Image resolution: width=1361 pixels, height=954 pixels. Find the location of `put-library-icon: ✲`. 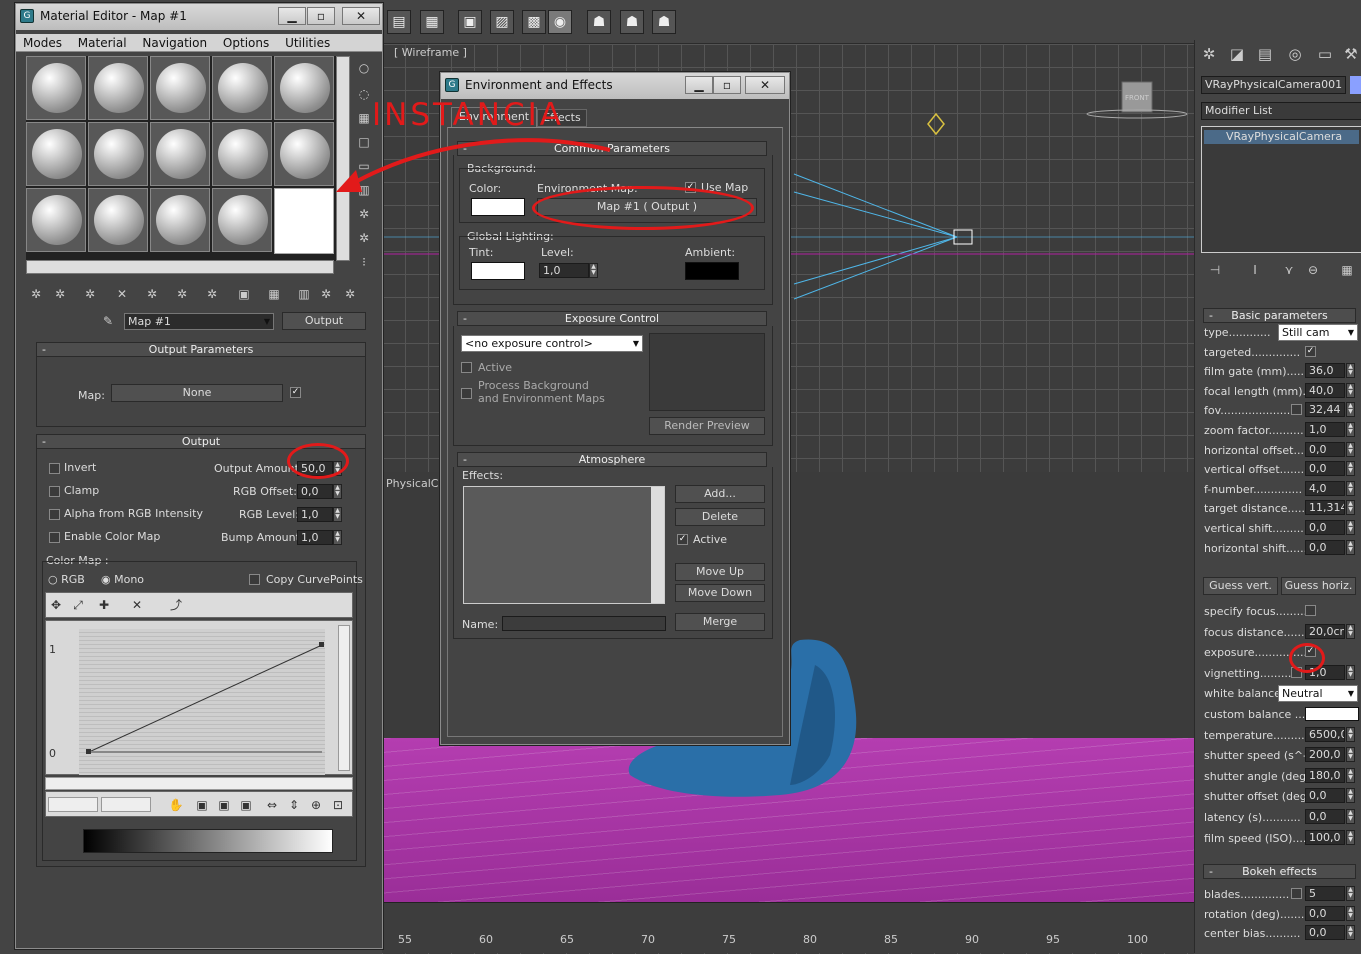

put-library-icon: ✲ is located at coordinates (212, 294).